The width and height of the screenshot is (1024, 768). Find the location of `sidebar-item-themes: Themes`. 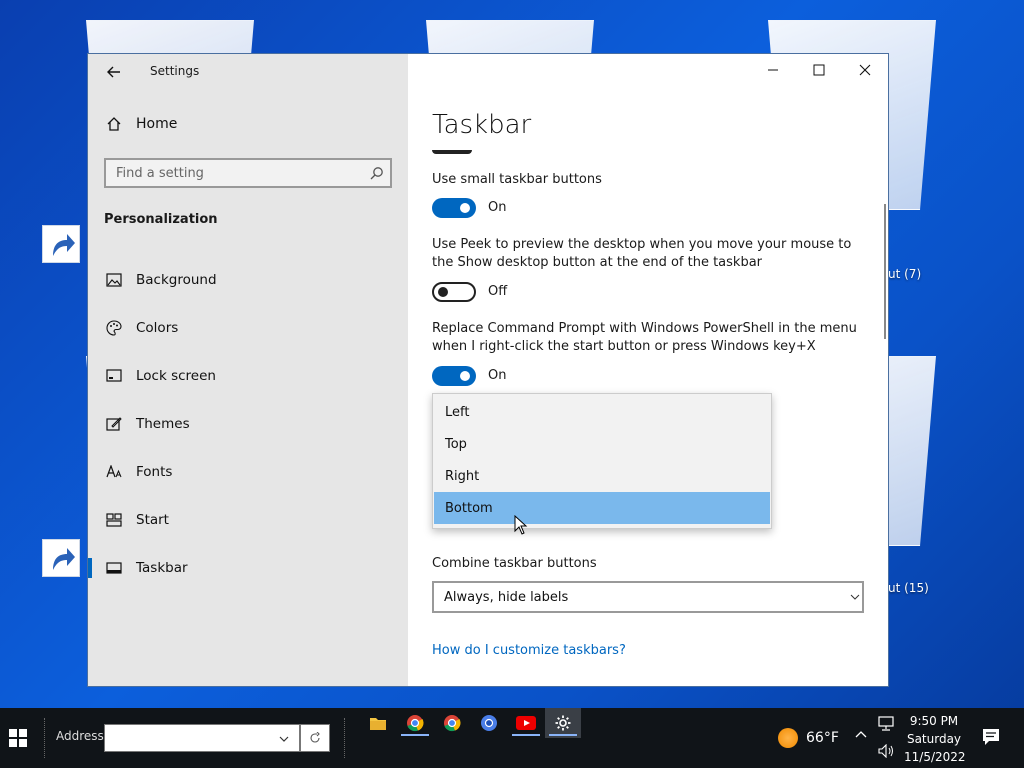

sidebar-item-themes: Themes is located at coordinates (248, 424).